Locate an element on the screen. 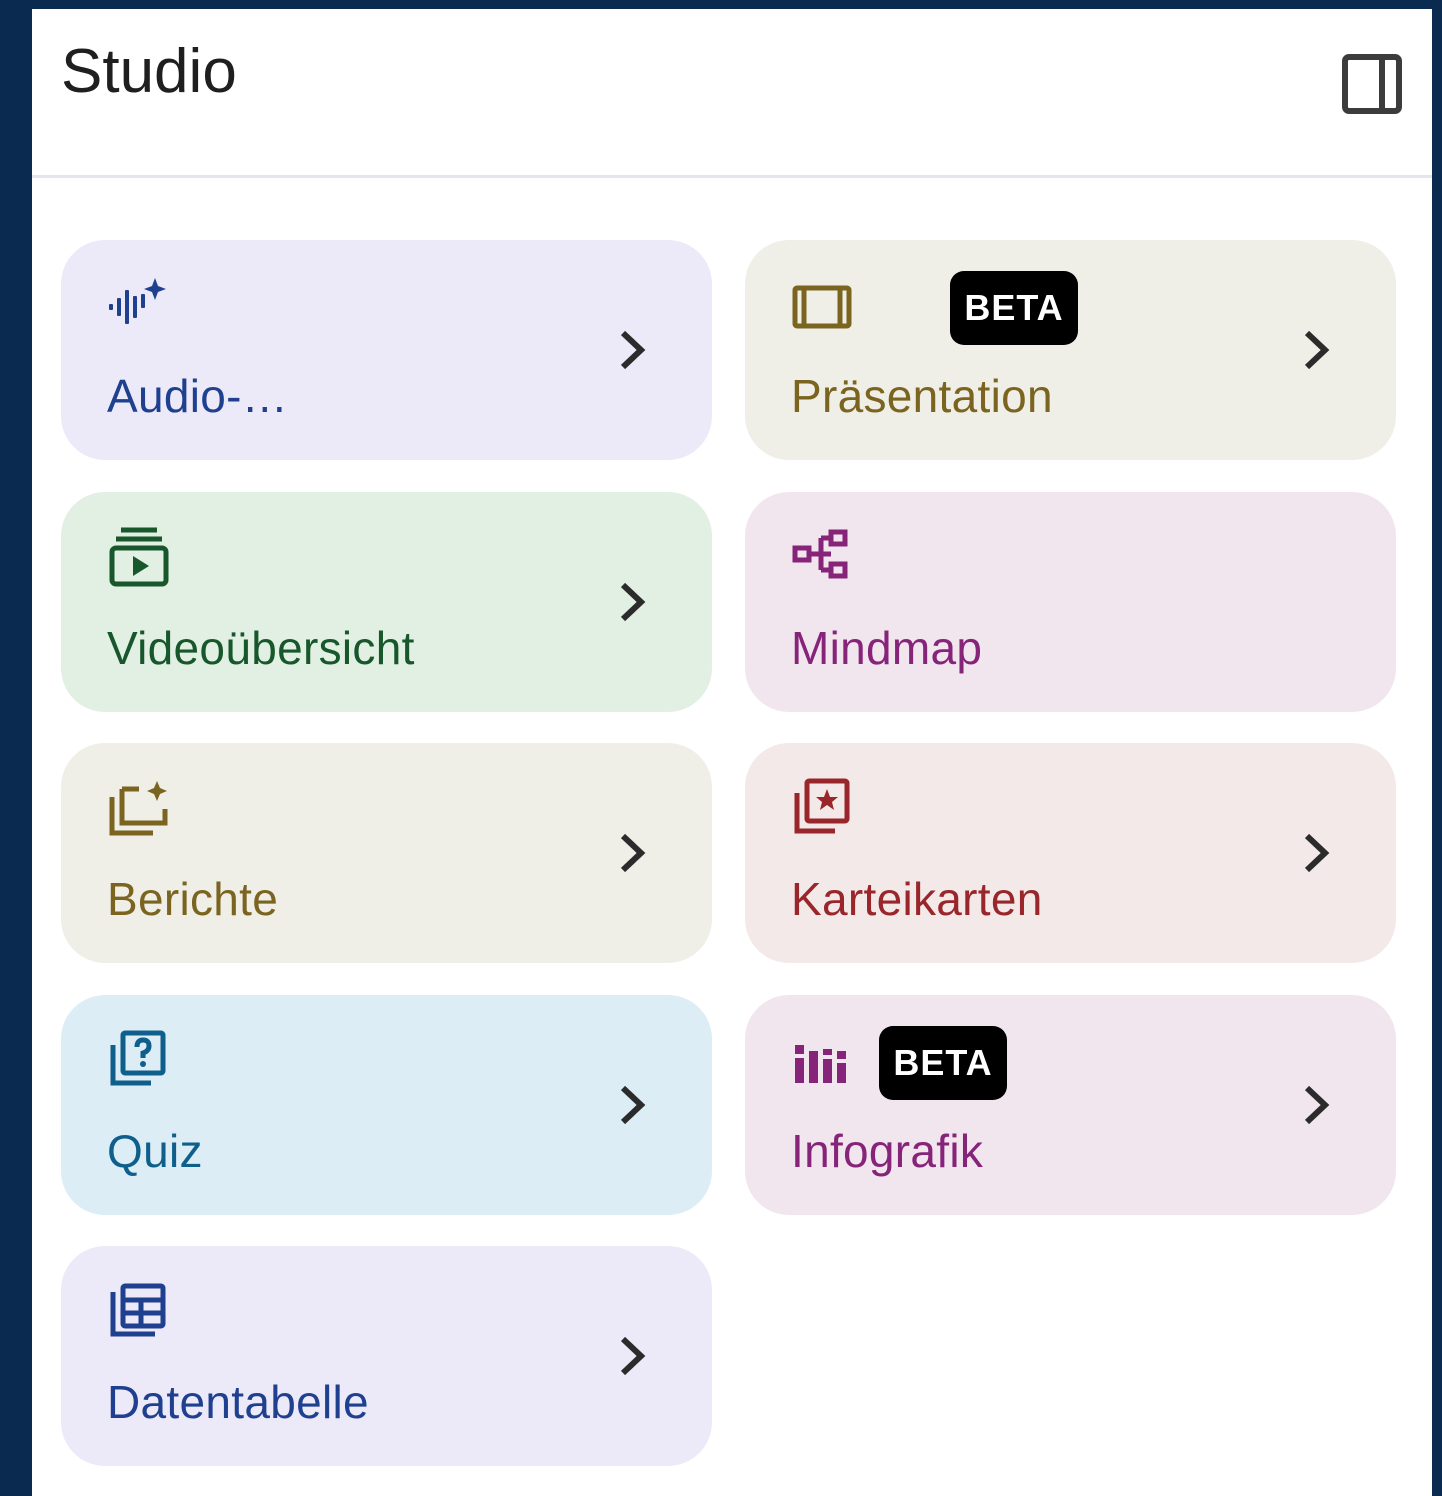 The width and height of the screenshot is (1442, 1496). card-label: Karteikarten is located at coordinates (917, 899).